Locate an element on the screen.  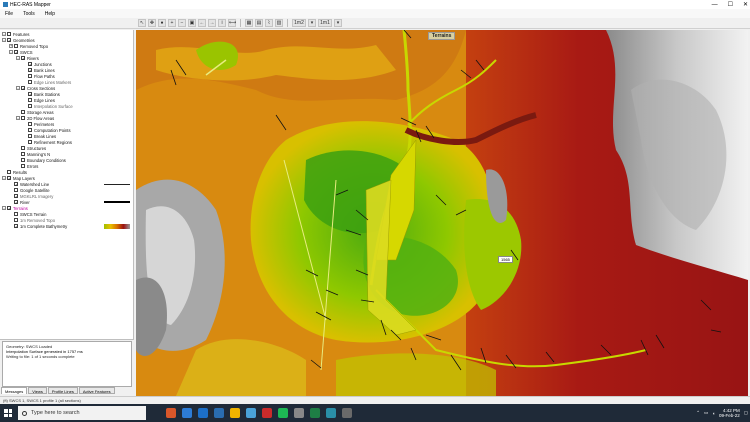
layers-icon: ▤ is located at coordinates (259, 23).